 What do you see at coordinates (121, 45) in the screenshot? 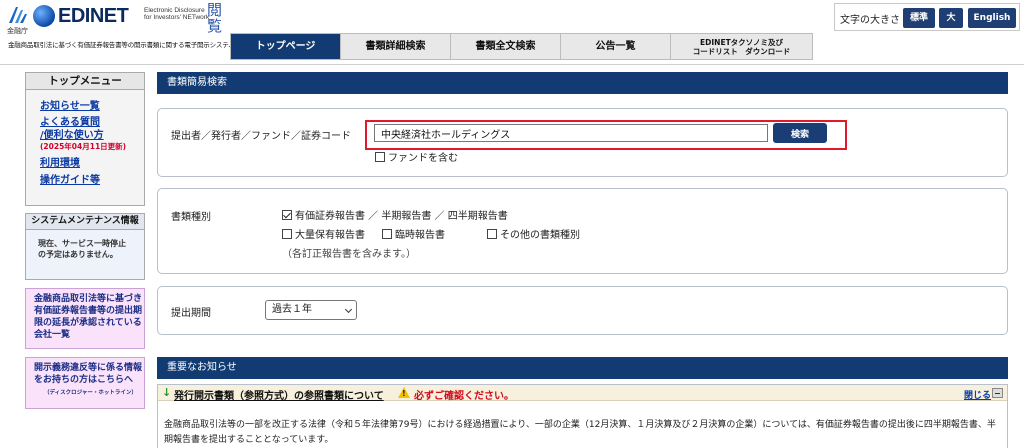
I see `logo-description: 金融商品取引法に基づく有価証券報告書等の開示書類に関する電子開示システム` at bounding box center [121, 45].